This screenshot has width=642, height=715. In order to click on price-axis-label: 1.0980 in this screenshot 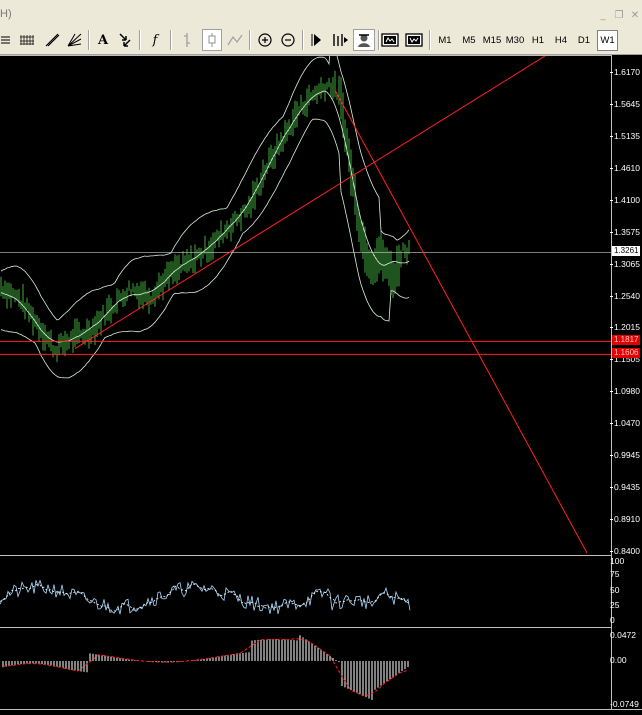, I will do `click(627, 391)`.